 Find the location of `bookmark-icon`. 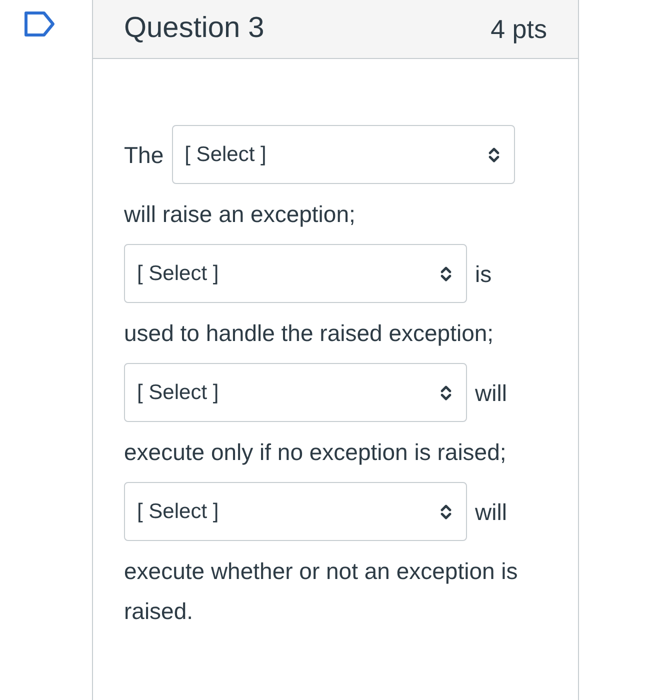

bookmark-icon is located at coordinates (40, 24).